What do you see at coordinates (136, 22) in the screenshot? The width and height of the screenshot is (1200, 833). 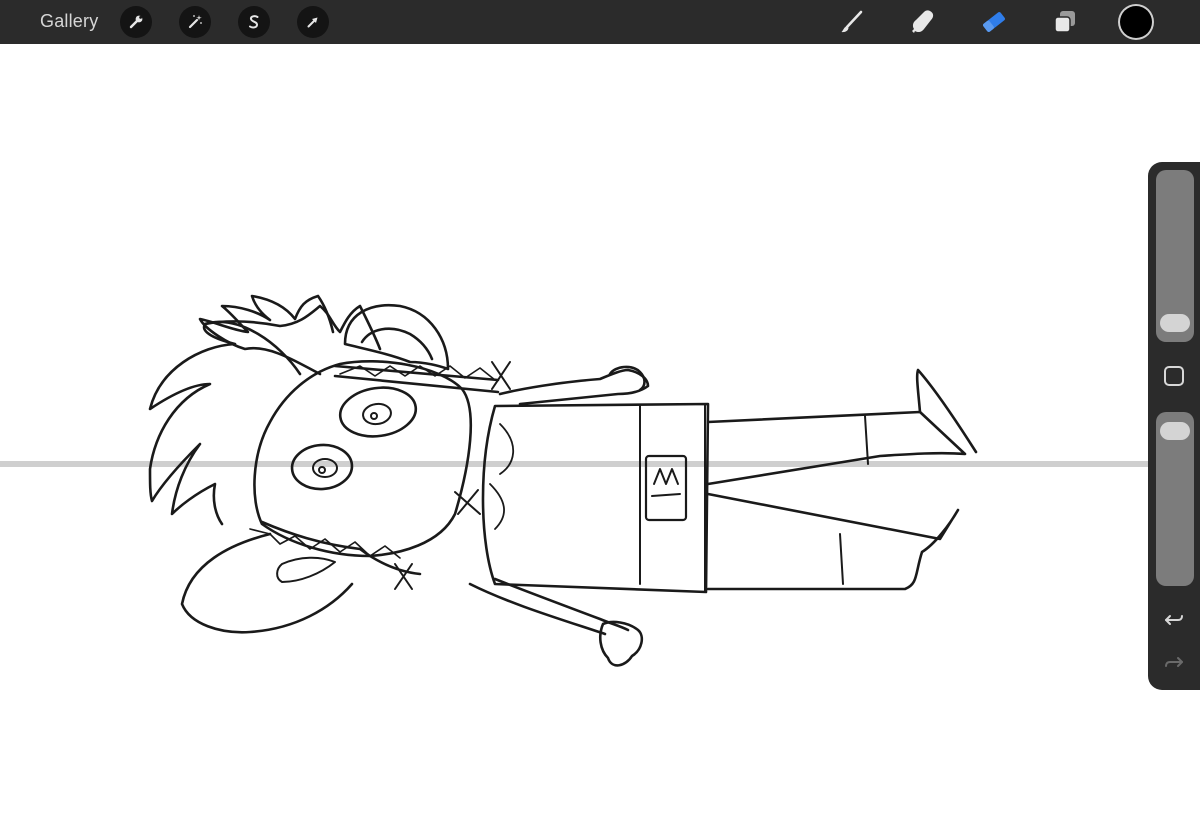 I see `wrench-icon` at bounding box center [136, 22].